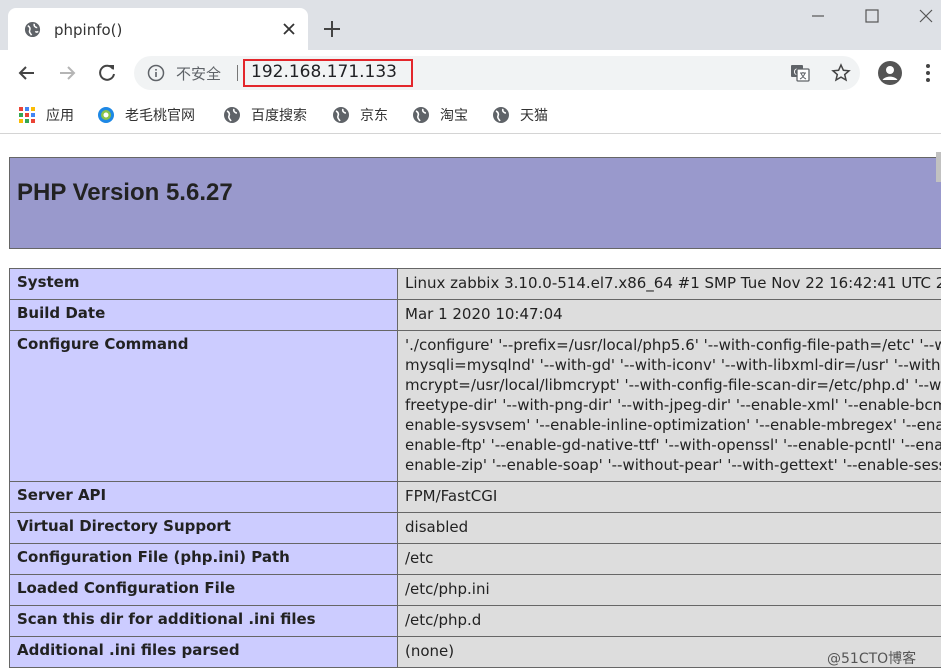  What do you see at coordinates (156, 73) in the screenshot?
I see `info-icon` at bounding box center [156, 73].